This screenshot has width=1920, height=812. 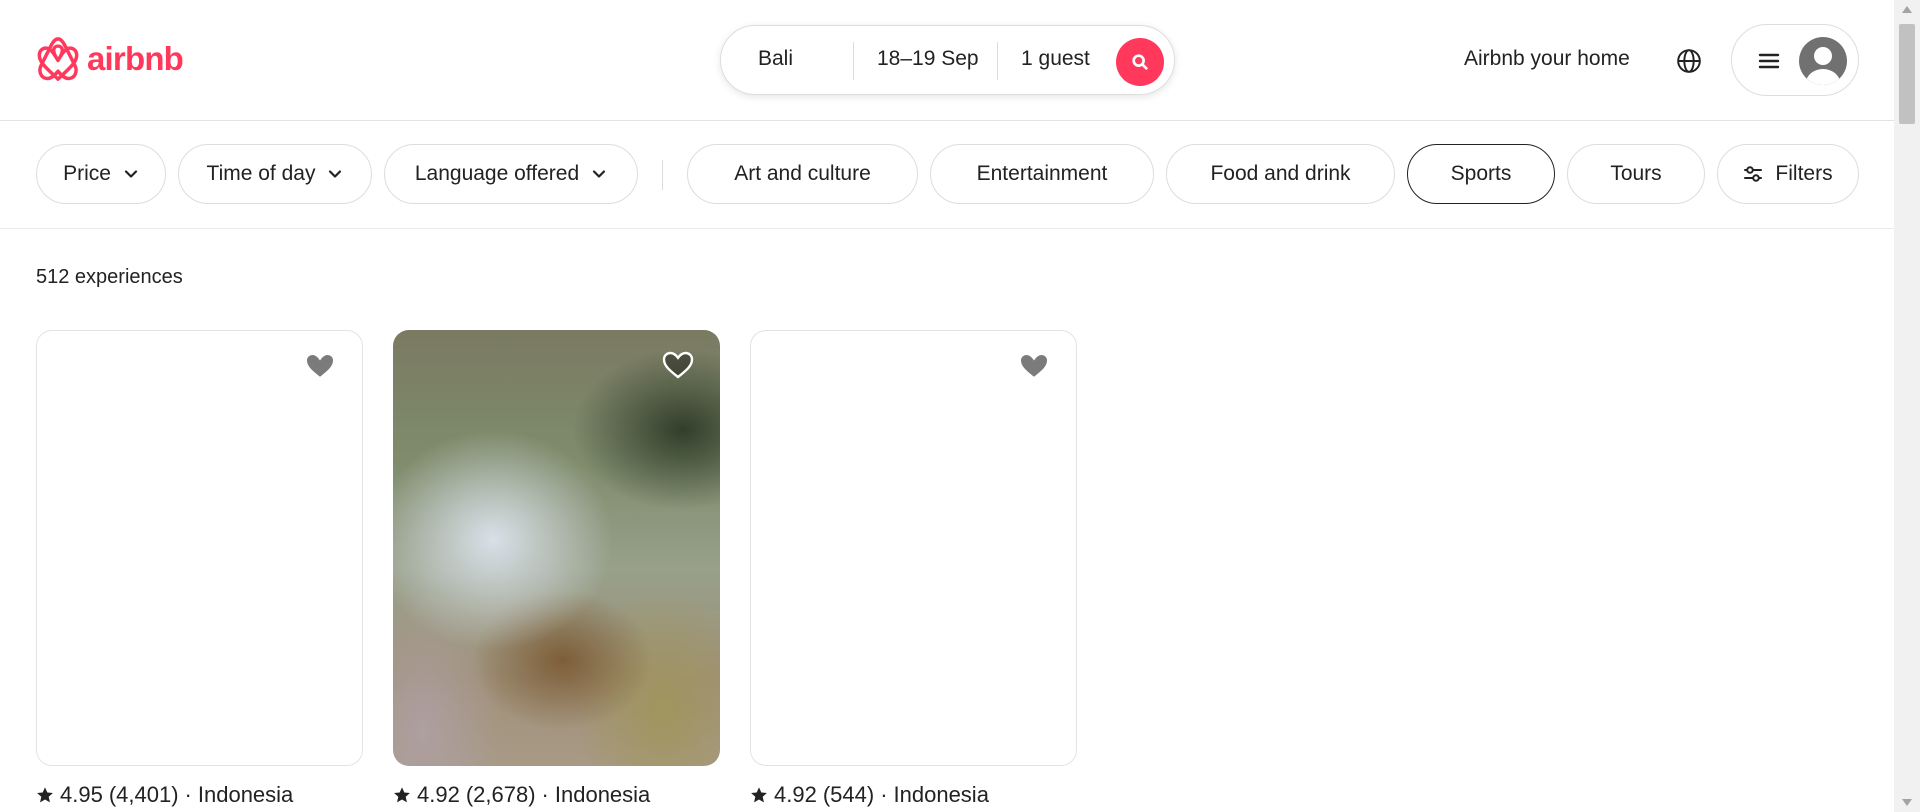 What do you see at coordinates (1753, 174) in the screenshot?
I see `filters-sliders-icon` at bounding box center [1753, 174].